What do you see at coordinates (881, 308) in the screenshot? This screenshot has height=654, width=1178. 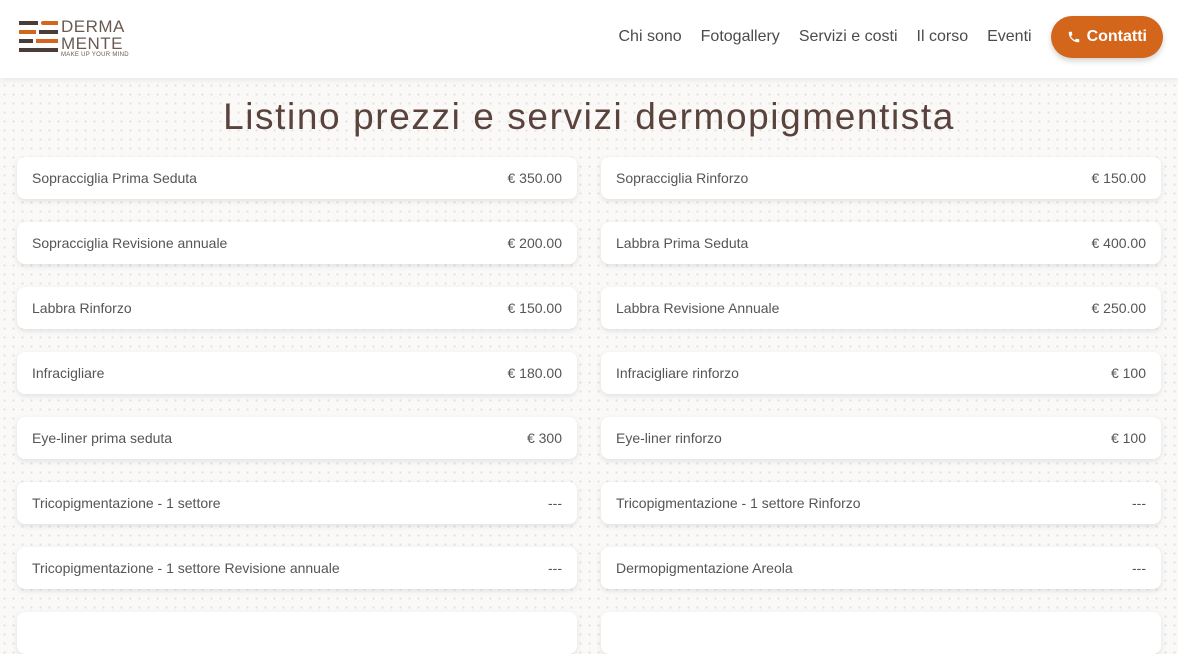 I see `service-row: Labbra Revisione Annuale € 250.00` at bounding box center [881, 308].